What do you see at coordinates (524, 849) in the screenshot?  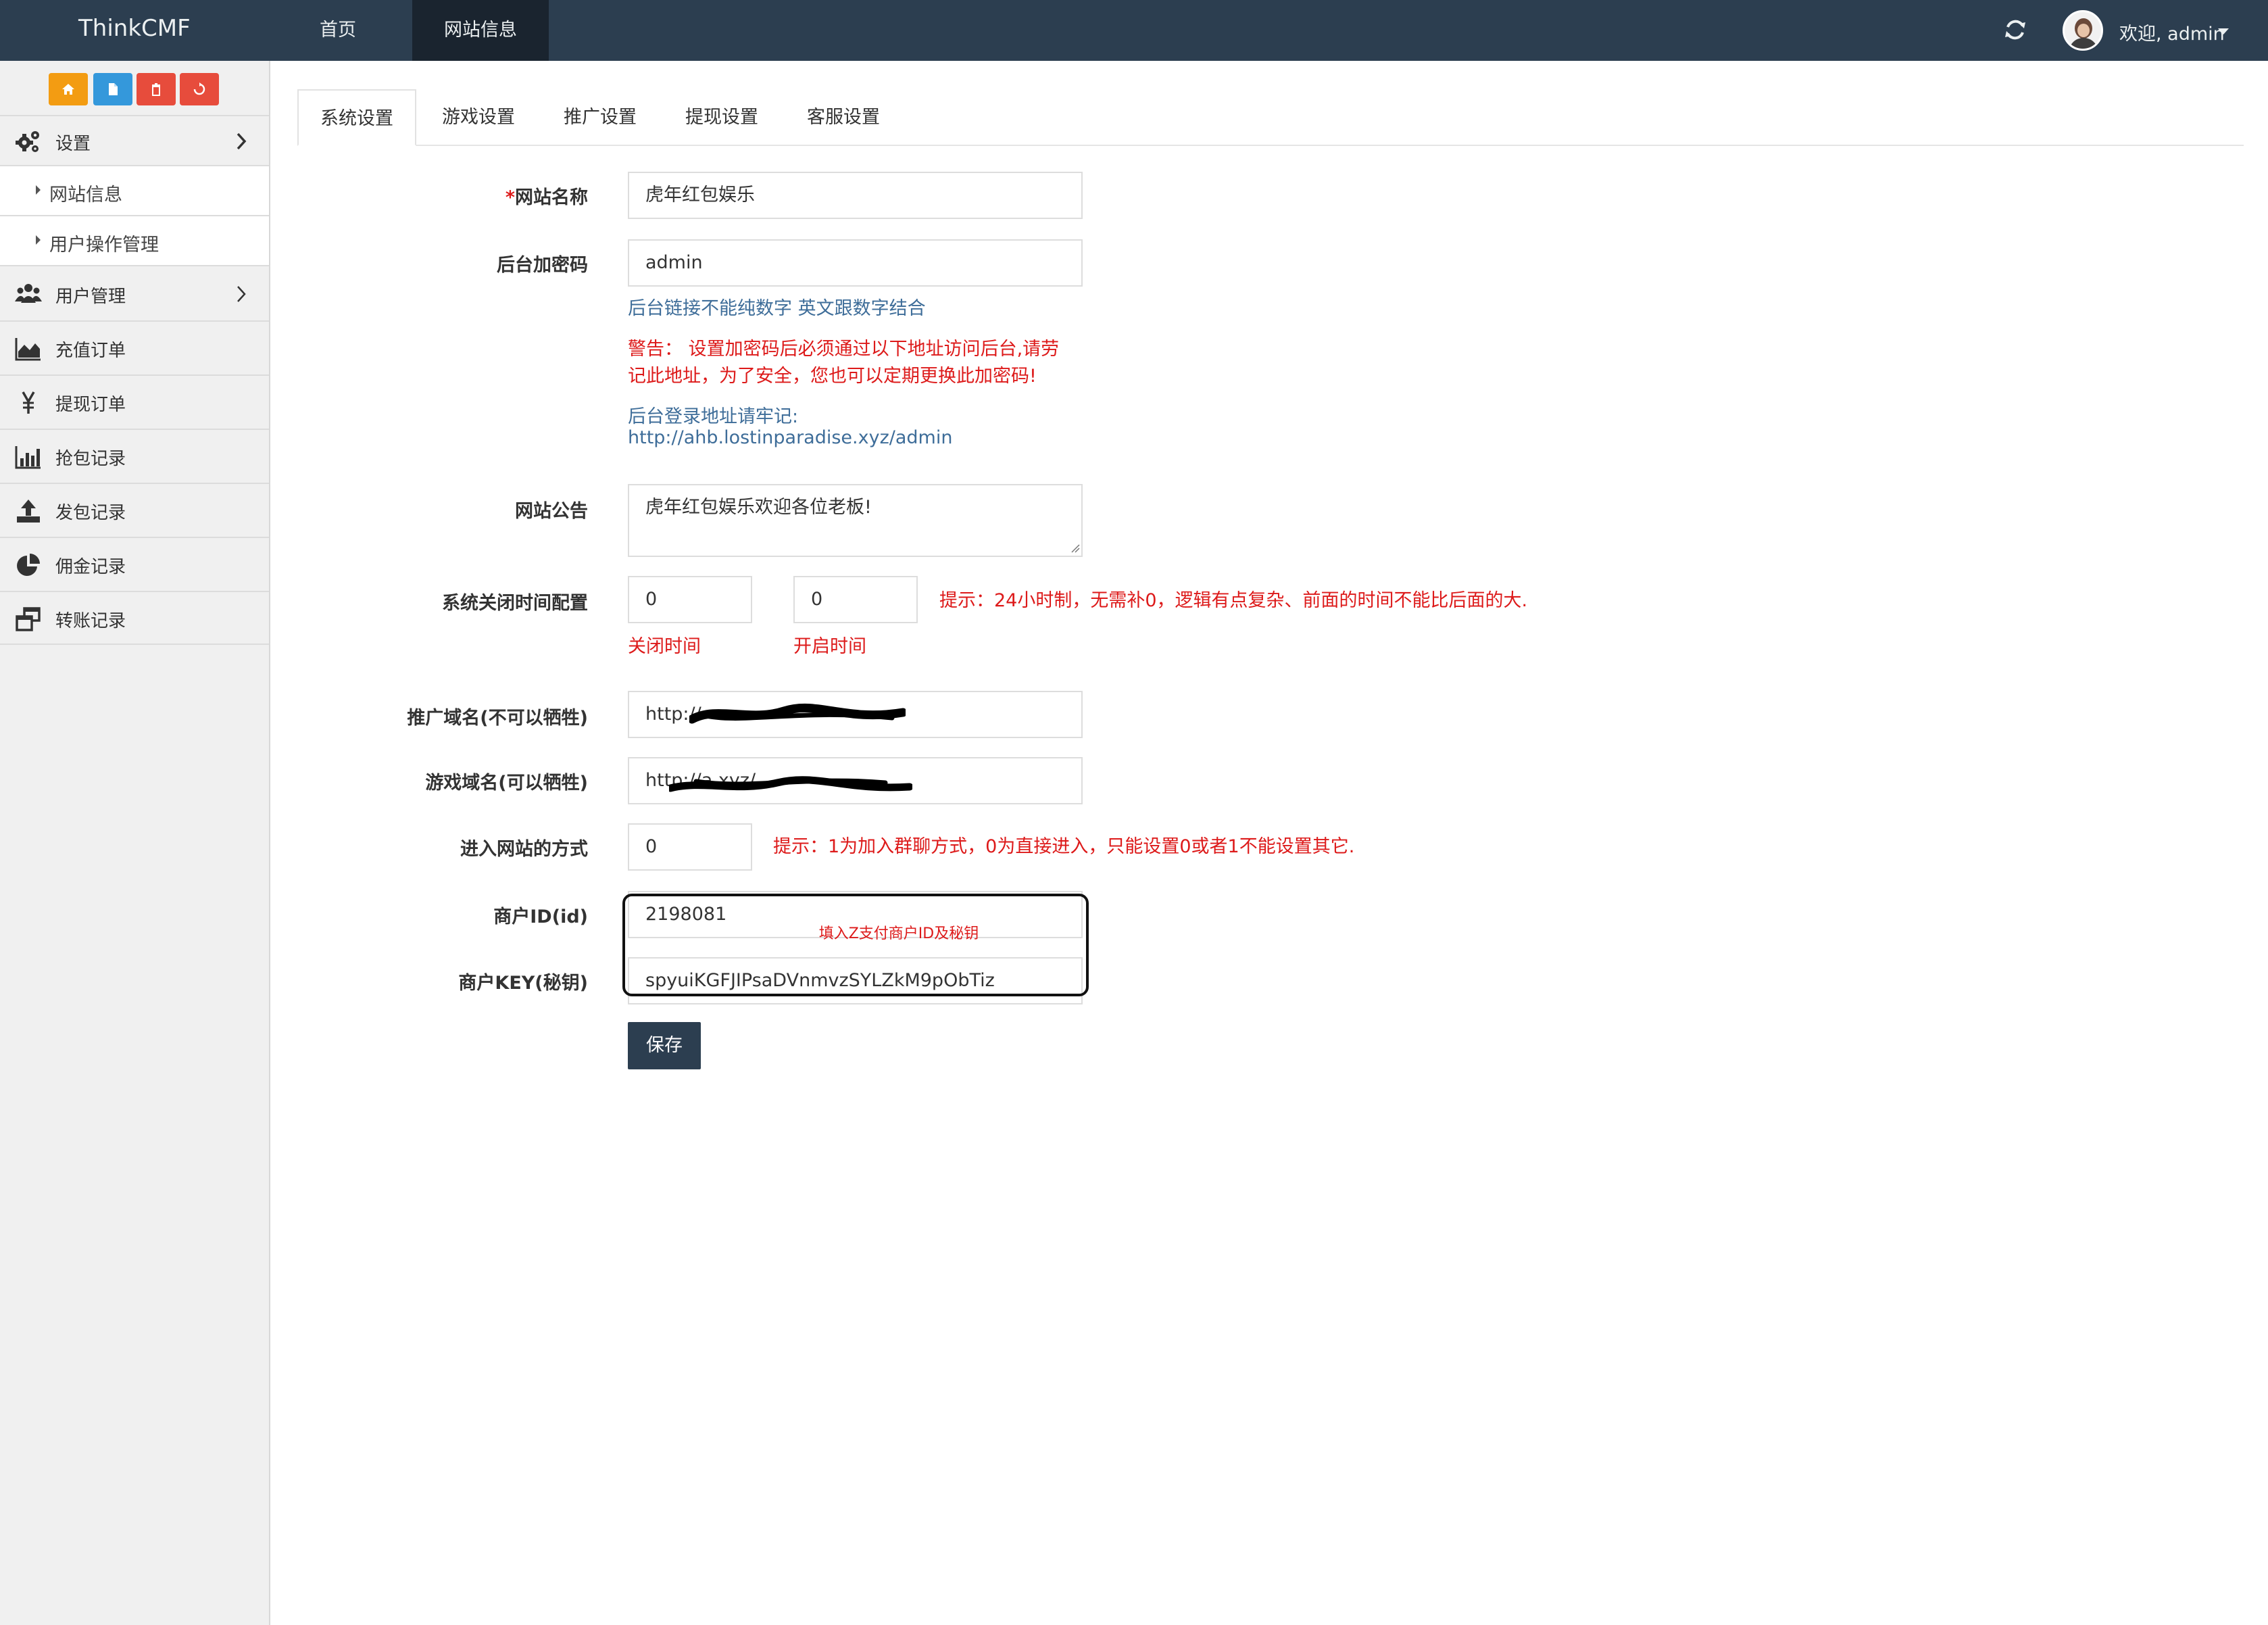 I see `entry-mode-label: 进入网站的方式` at bounding box center [524, 849].